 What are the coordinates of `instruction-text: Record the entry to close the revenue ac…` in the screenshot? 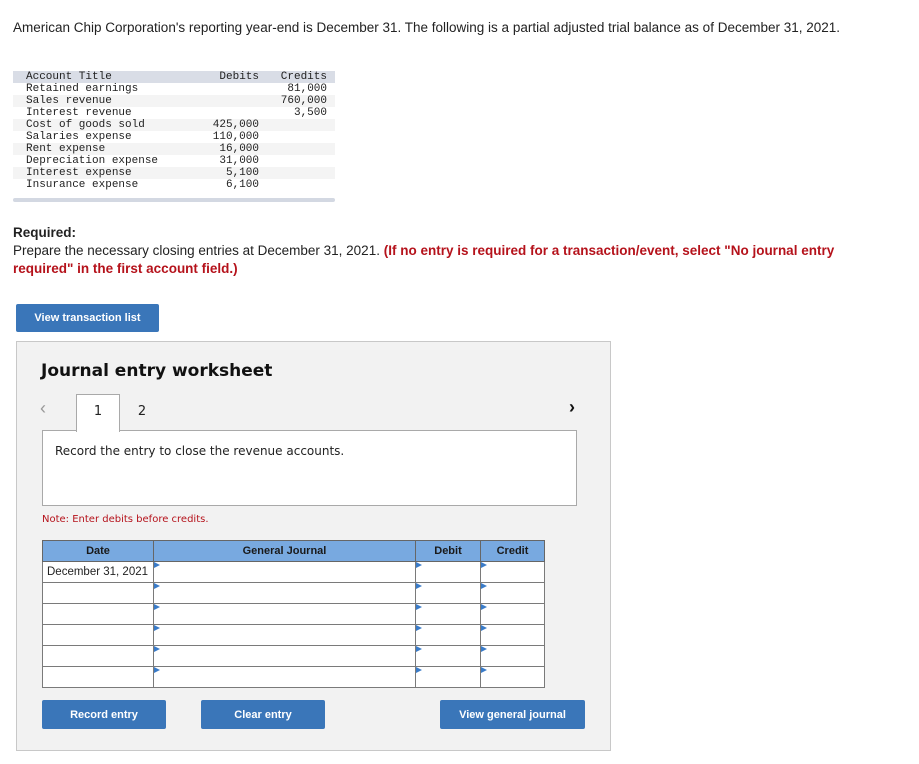 It's located at (200, 451).